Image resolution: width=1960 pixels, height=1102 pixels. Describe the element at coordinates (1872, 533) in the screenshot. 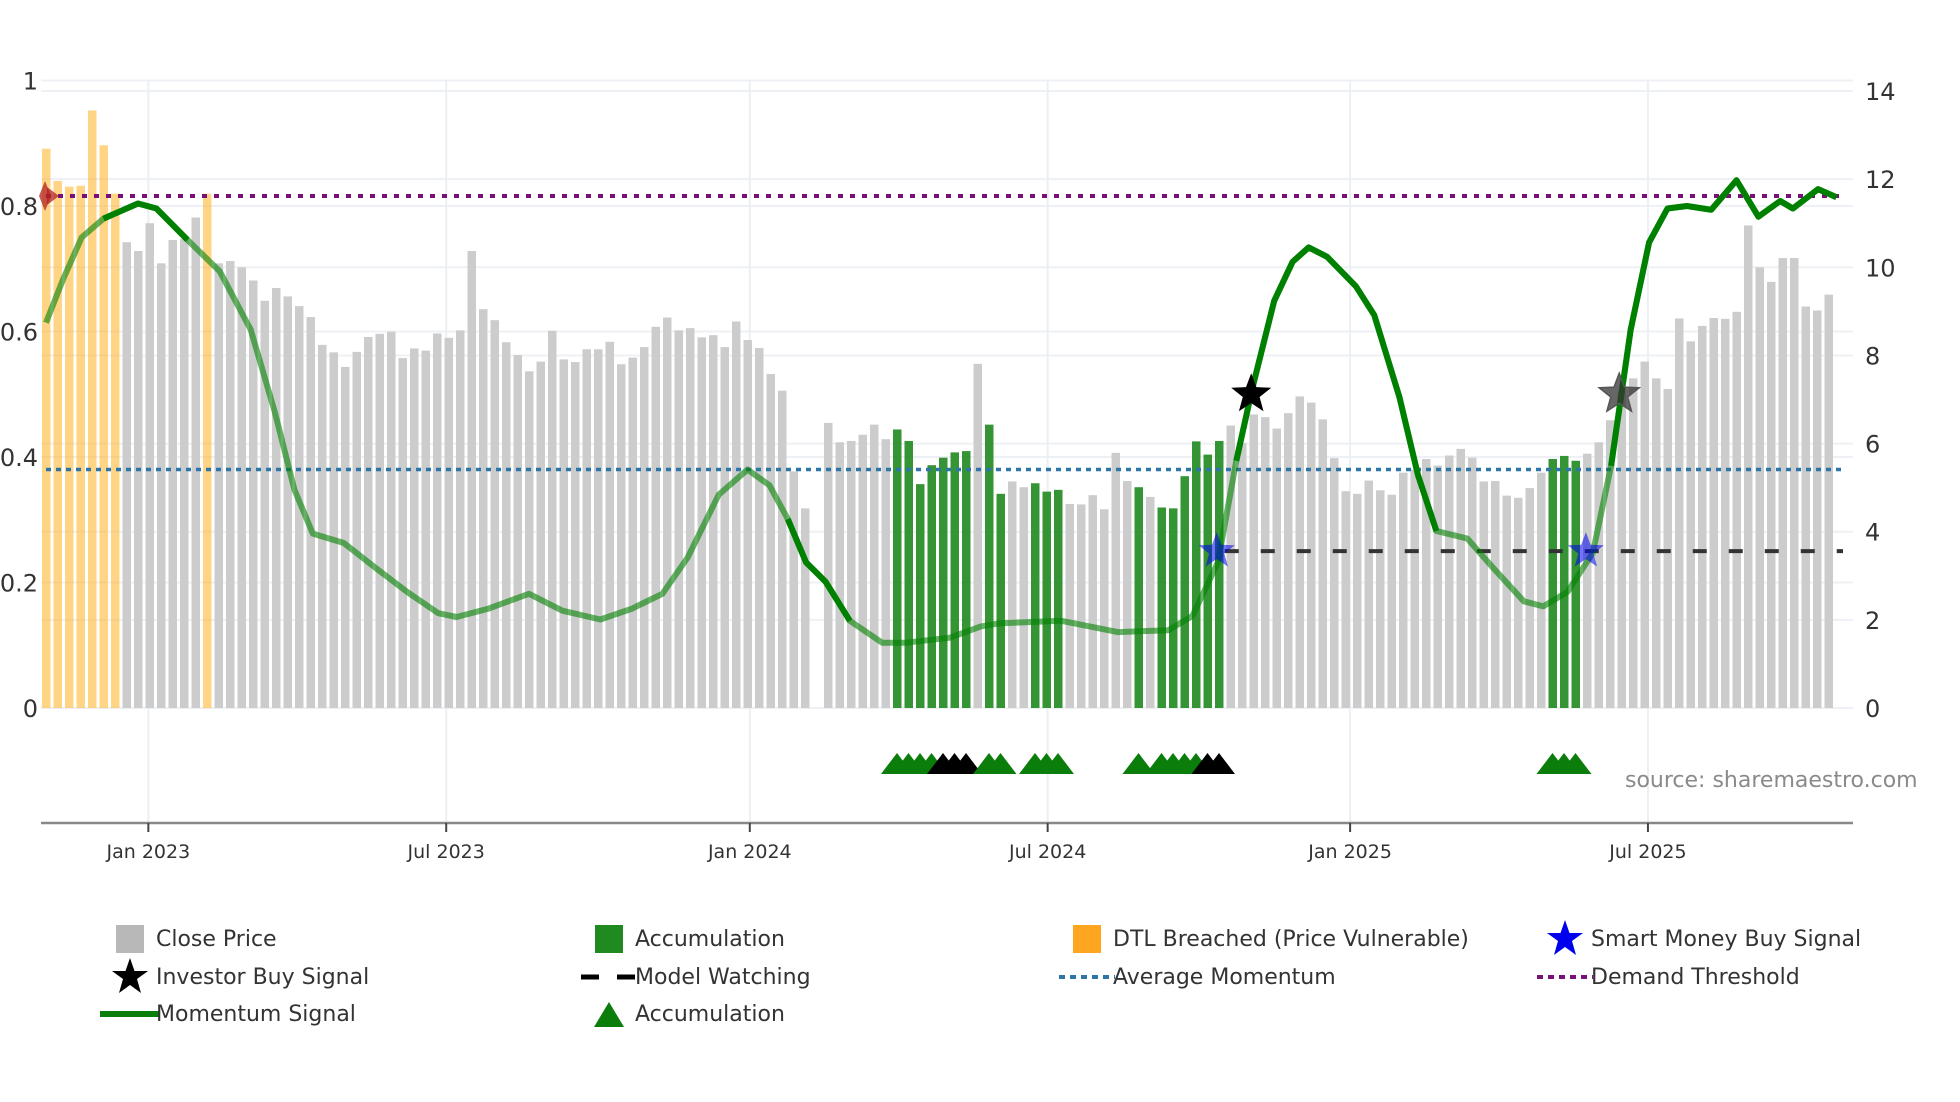

I see `right-axis-tick-label: 4` at that location.